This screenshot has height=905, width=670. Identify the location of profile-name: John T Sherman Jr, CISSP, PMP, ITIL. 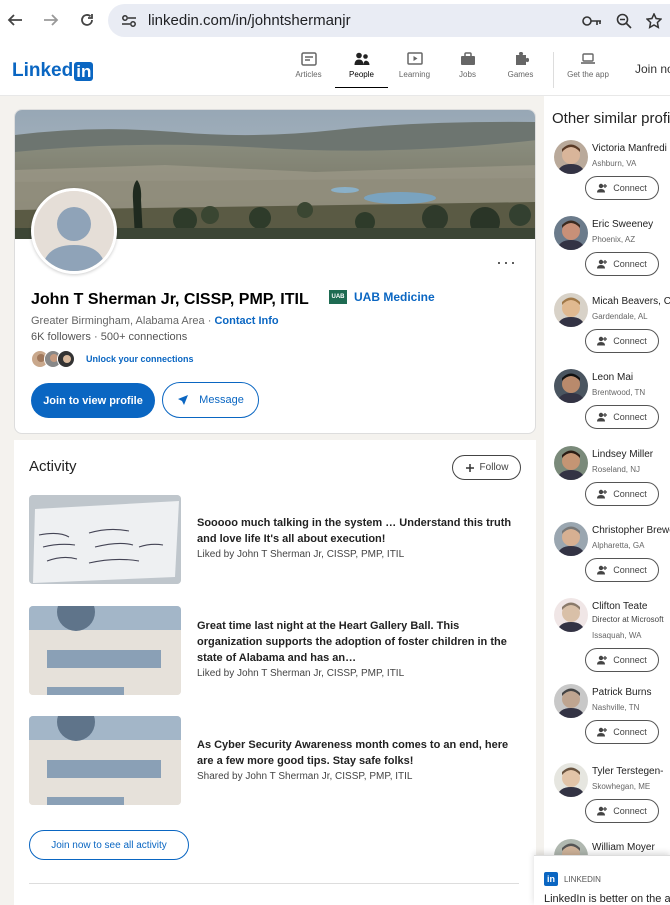
(170, 299).